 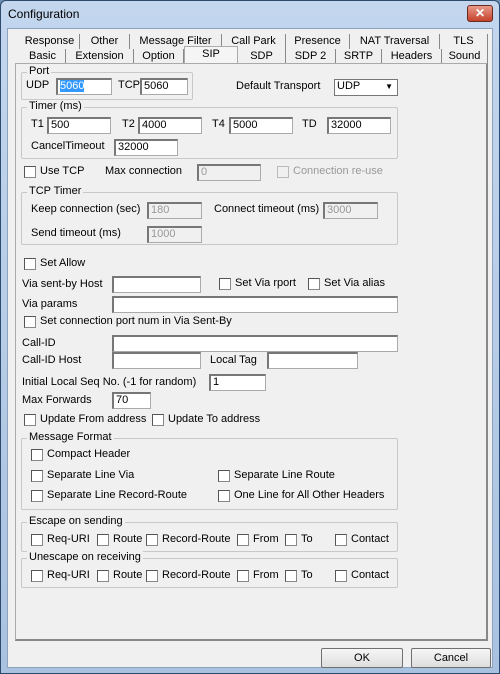 What do you see at coordinates (266, 575) in the screenshot?
I see `unescape-from-label: From` at bounding box center [266, 575].